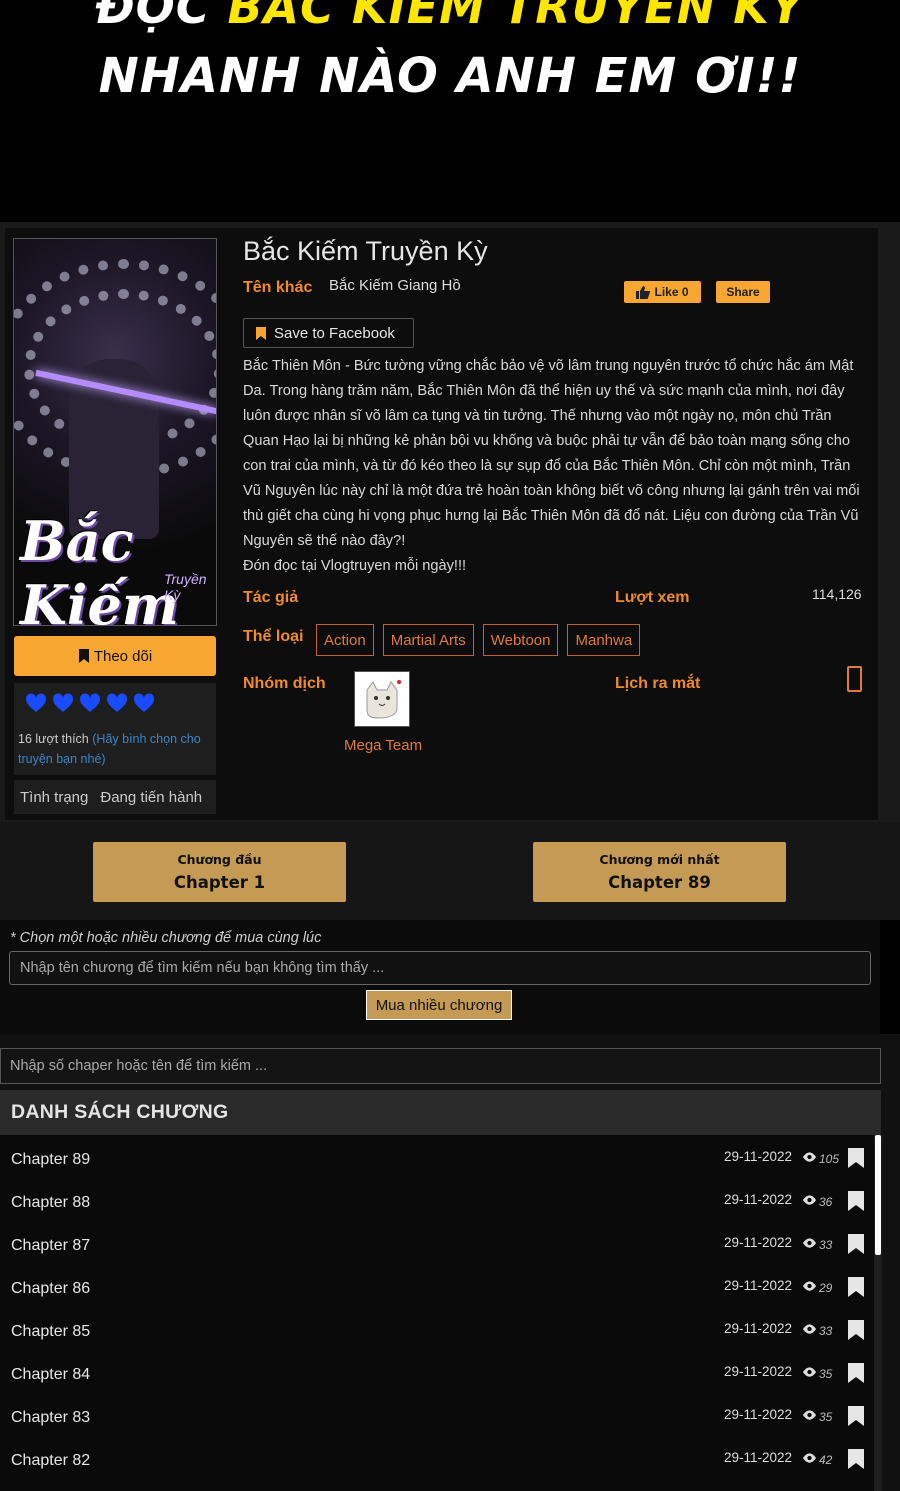 The height and width of the screenshot is (1491, 900). What do you see at coordinates (345, 640) in the screenshot?
I see `genre-tag: Action` at bounding box center [345, 640].